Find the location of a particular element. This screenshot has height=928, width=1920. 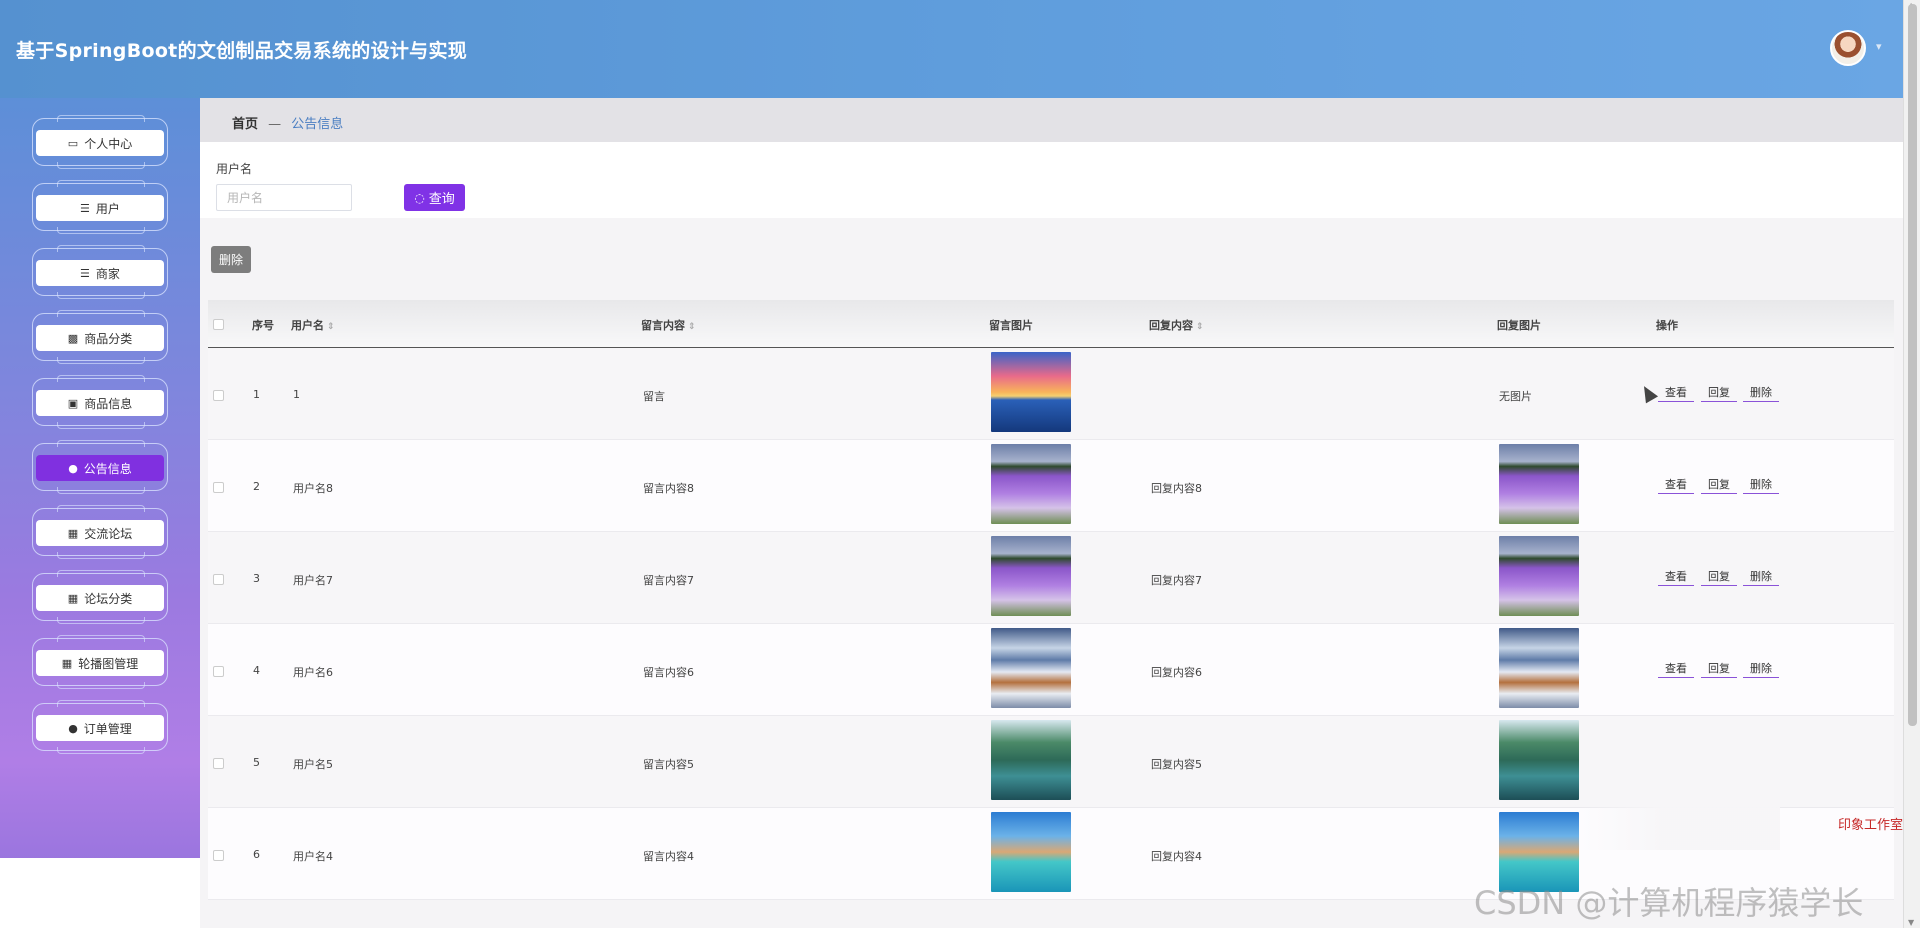

nav-pill: ● 订单管理 is located at coordinates (100, 728).